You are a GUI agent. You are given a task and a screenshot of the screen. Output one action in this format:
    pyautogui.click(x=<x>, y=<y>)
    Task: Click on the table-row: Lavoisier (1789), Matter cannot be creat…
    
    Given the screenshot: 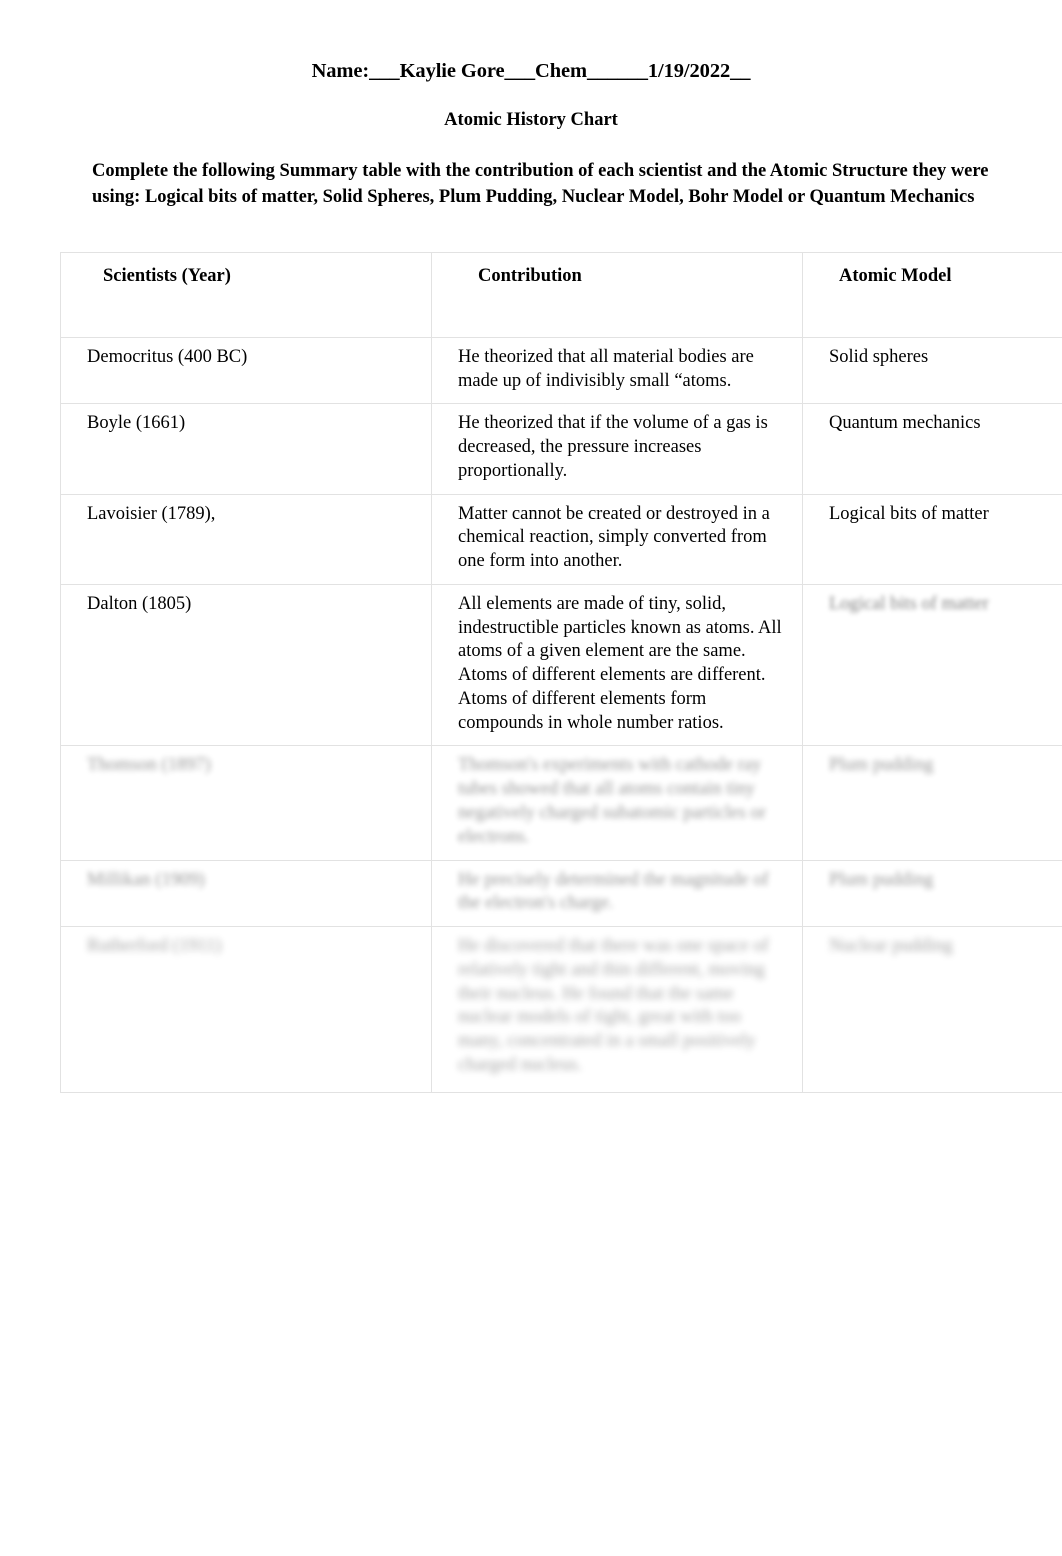 What is the action you would take?
    pyautogui.click(x=561, y=539)
    